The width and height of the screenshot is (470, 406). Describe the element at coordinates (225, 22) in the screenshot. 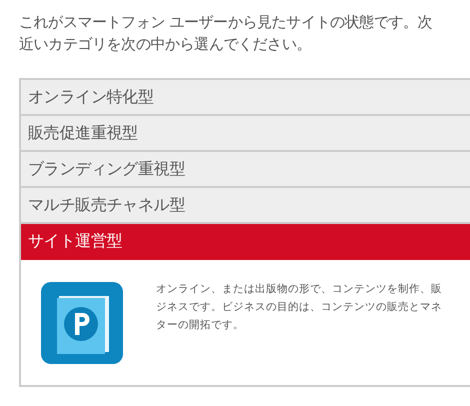

I see `intro-text: これがスマートフォン ユーザーから見たサイトの状態です。次` at that location.